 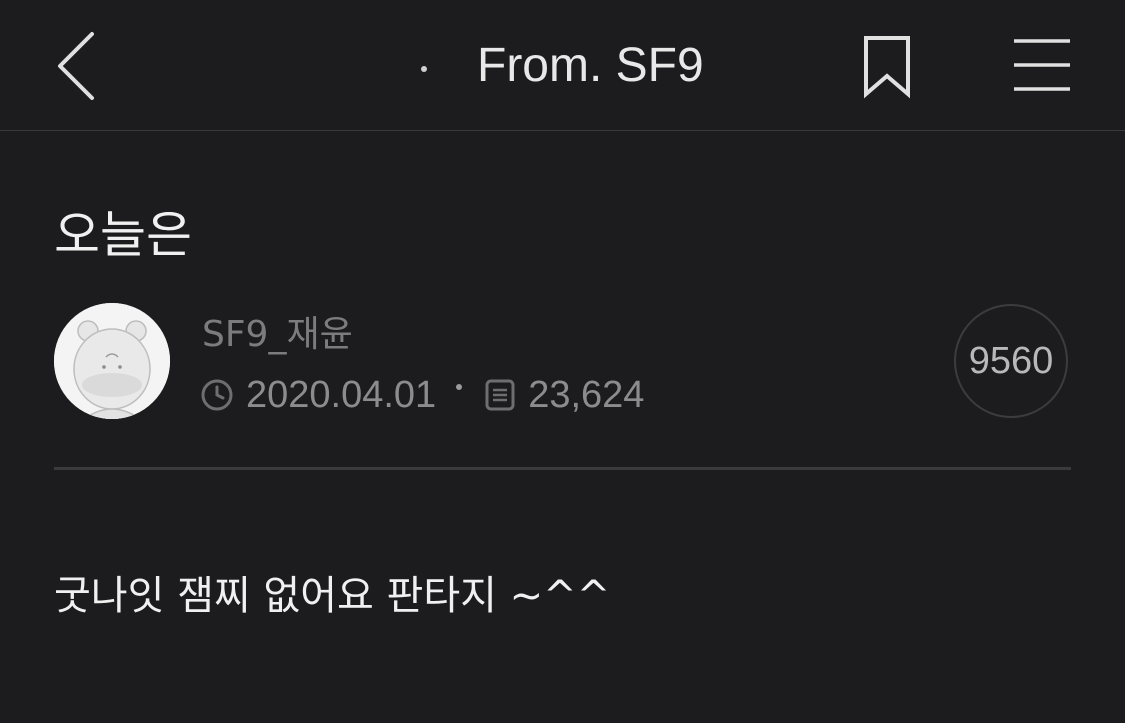 I want to click on page-title: From. SF9, so click(x=590, y=65).